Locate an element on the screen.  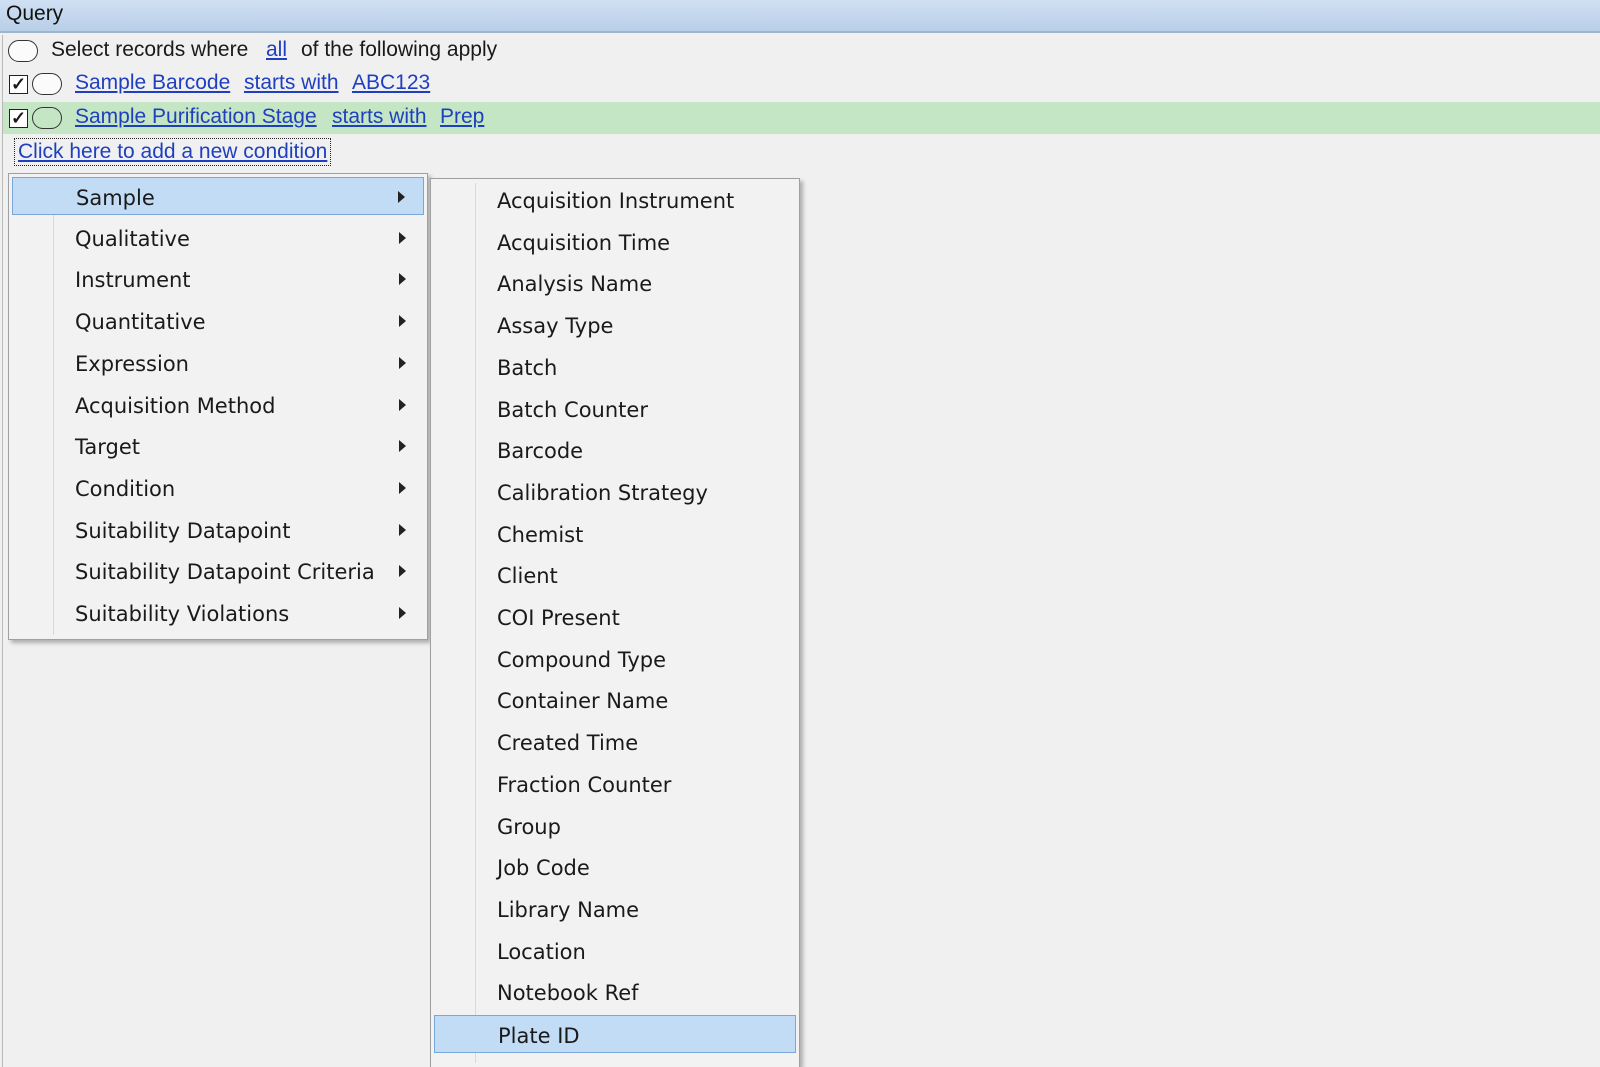
submenu-item-created-time: Created Time is located at coordinates (615, 742).